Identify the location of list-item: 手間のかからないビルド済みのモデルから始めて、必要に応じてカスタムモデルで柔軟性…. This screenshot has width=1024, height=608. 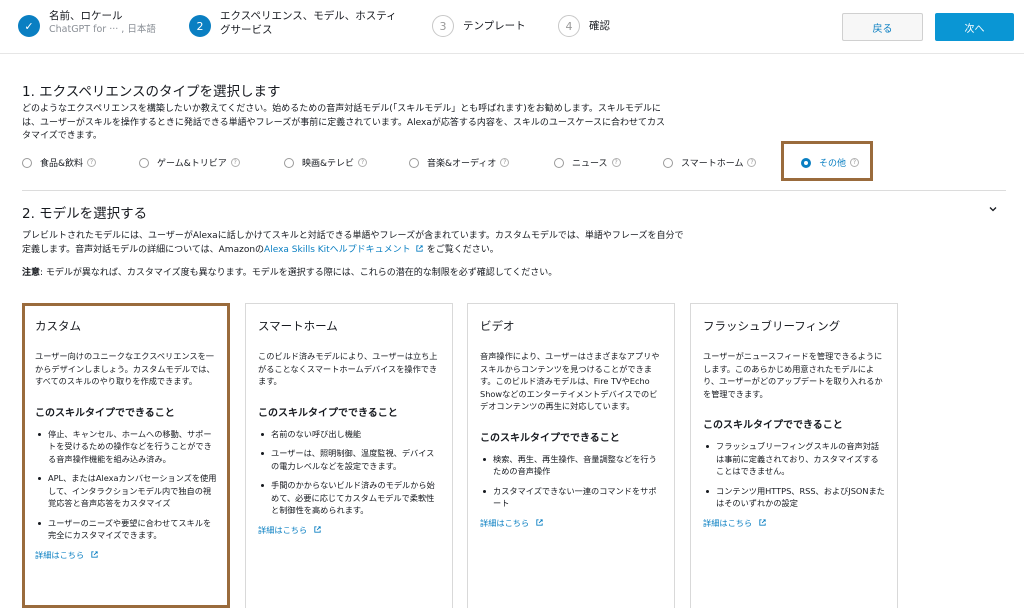
(349, 498).